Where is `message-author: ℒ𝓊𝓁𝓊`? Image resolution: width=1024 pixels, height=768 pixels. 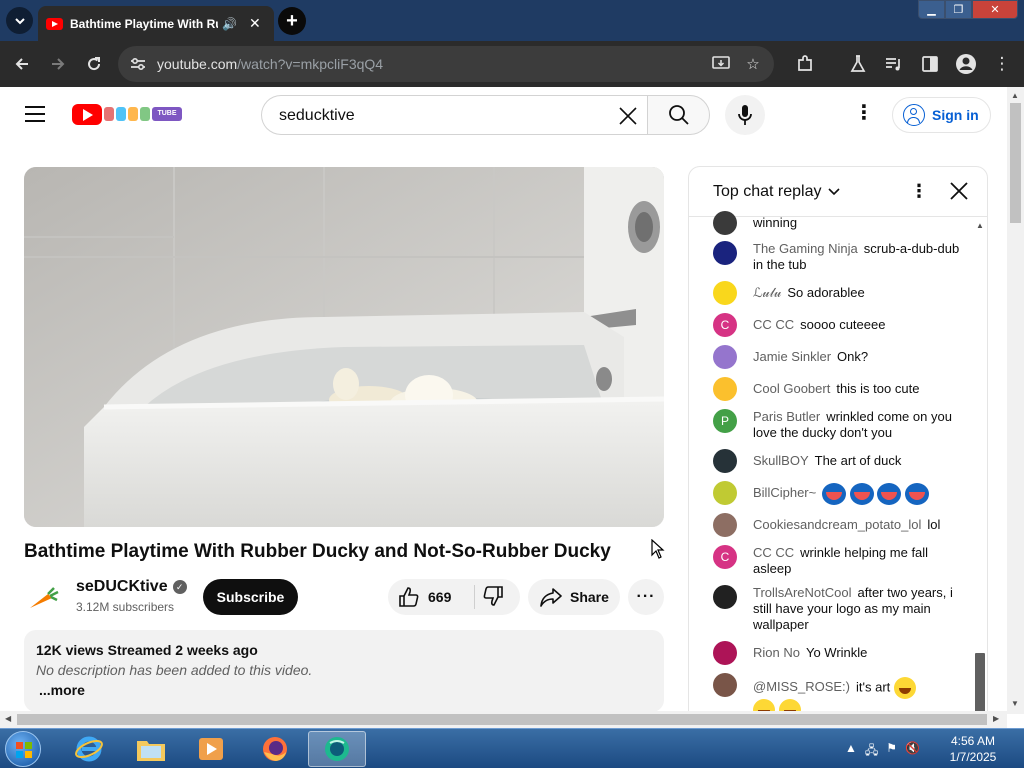
message-author: ℒ𝓊𝓁𝓊 is located at coordinates (767, 292).